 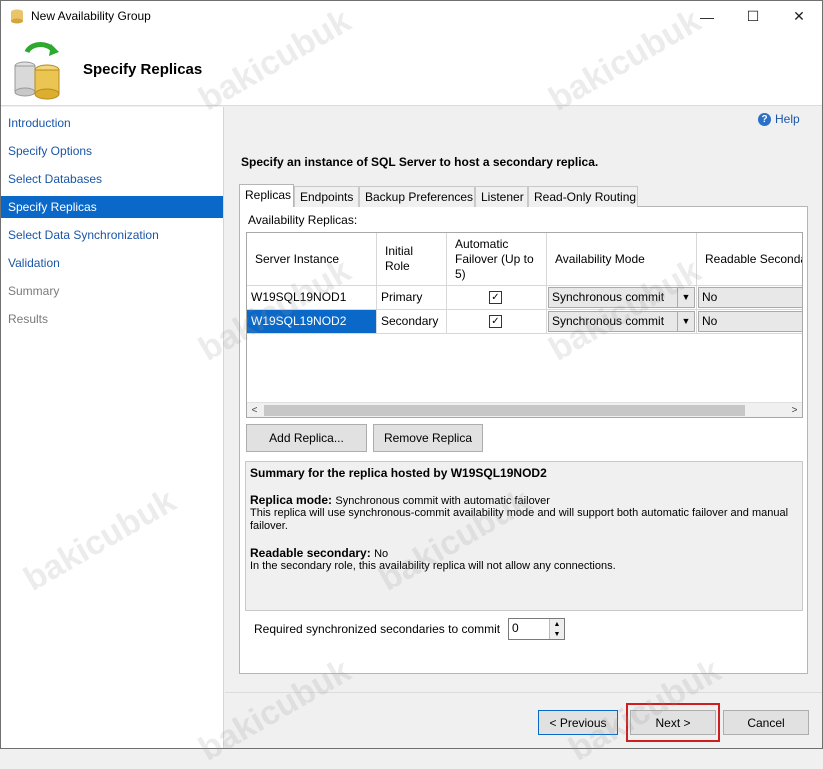 What do you see at coordinates (583, 196) in the screenshot?
I see `tab-read-only-routing: Read-Only Routing` at bounding box center [583, 196].